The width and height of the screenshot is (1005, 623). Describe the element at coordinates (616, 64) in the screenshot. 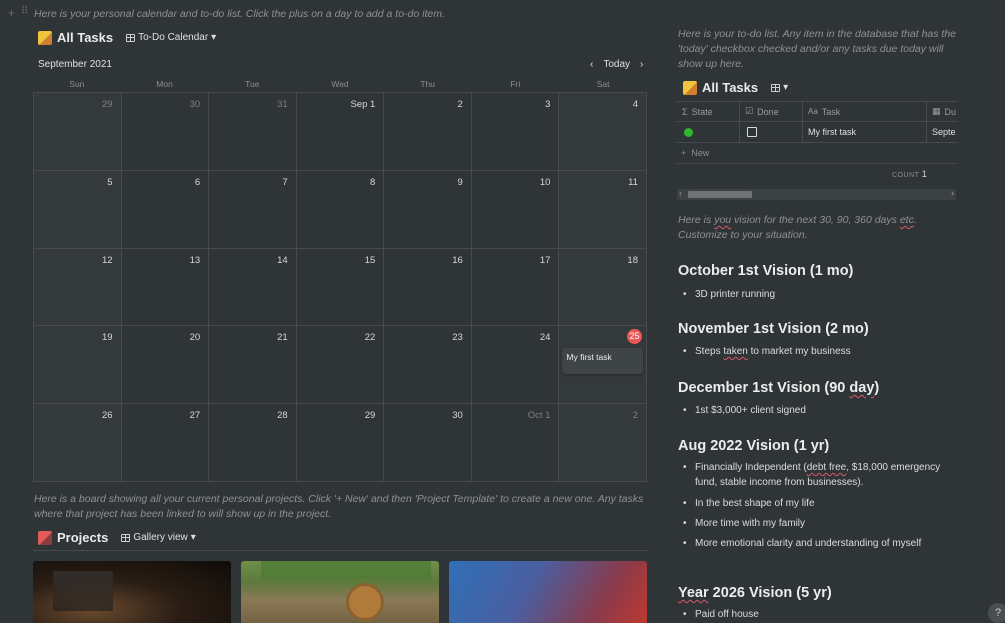

I see `today-button: Today` at that location.